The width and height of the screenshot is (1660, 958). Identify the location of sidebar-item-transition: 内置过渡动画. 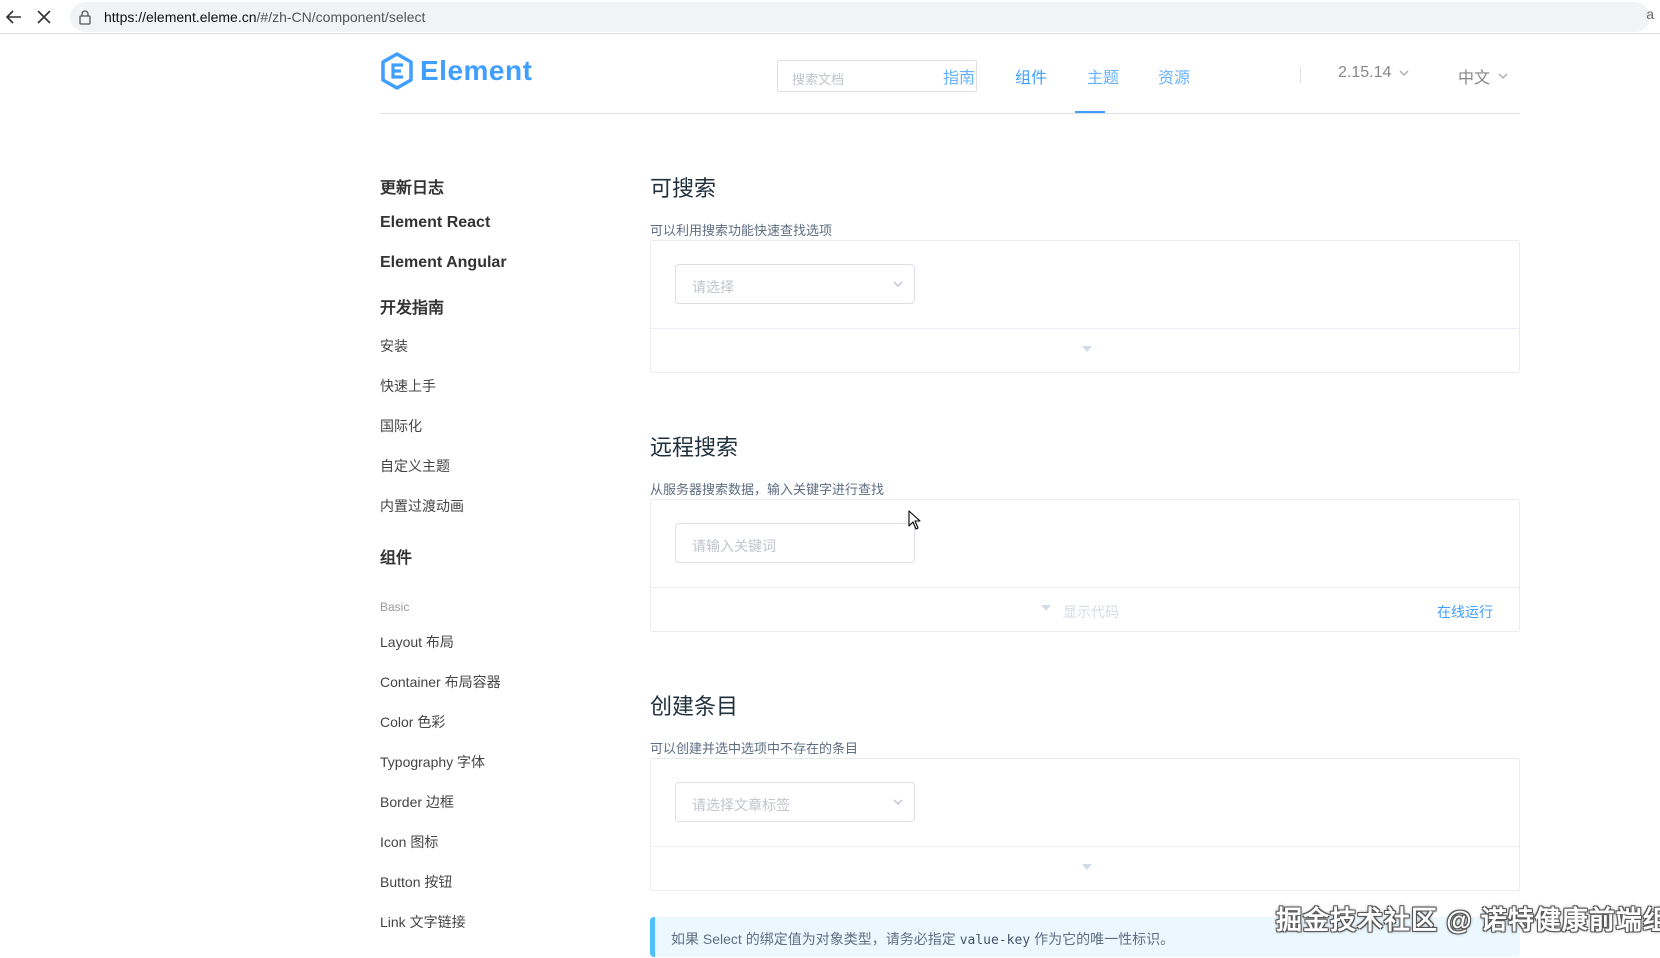
(422, 506).